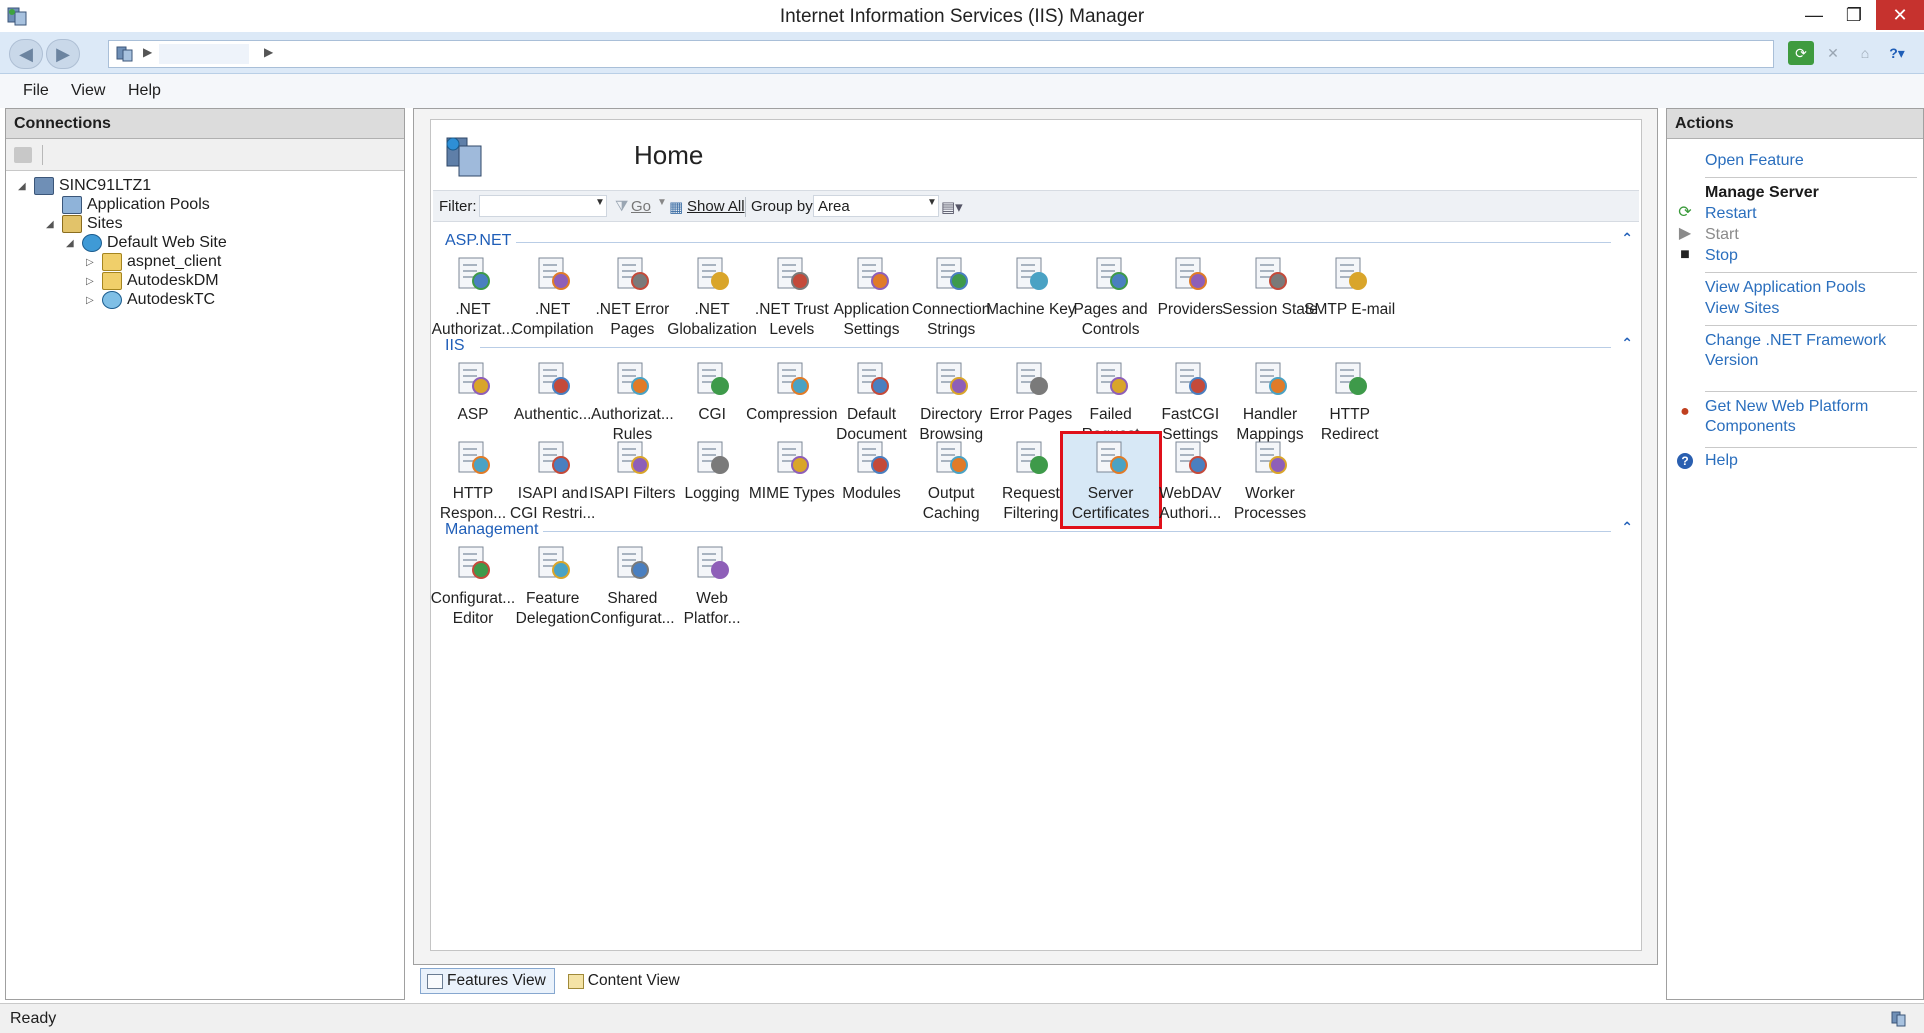 The width and height of the screenshot is (1924, 1033). What do you see at coordinates (1801, 53) in the screenshot?
I see `refresh-icon: ⟳` at bounding box center [1801, 53].